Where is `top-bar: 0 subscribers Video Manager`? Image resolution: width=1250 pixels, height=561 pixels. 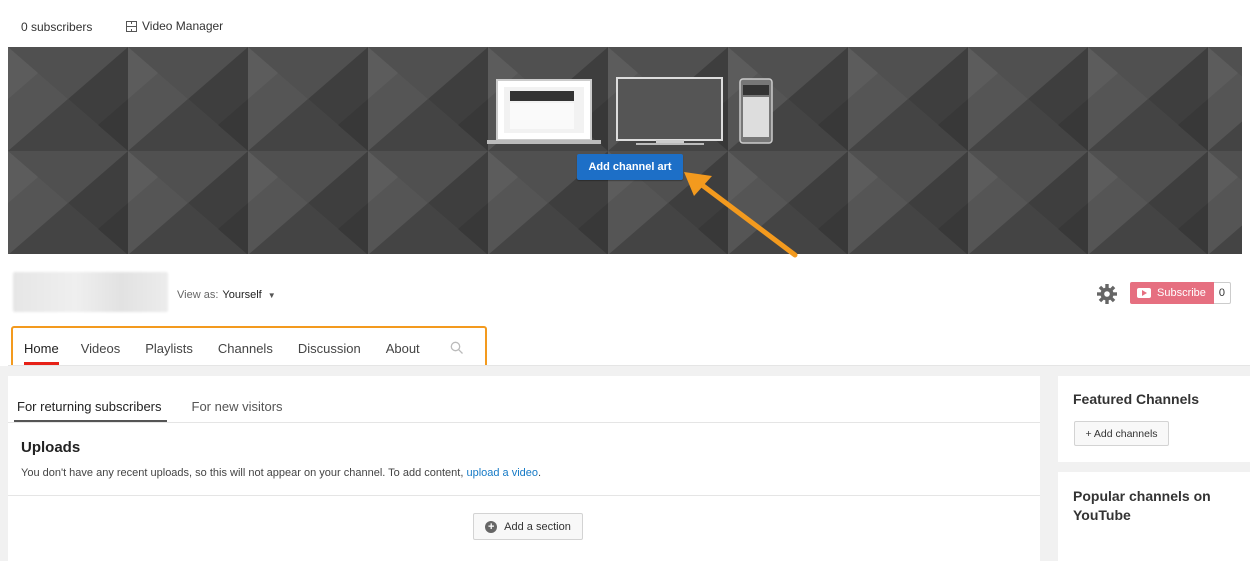 top-bar: 0 subscribers Video Manager is located at coordinates (625, 23).